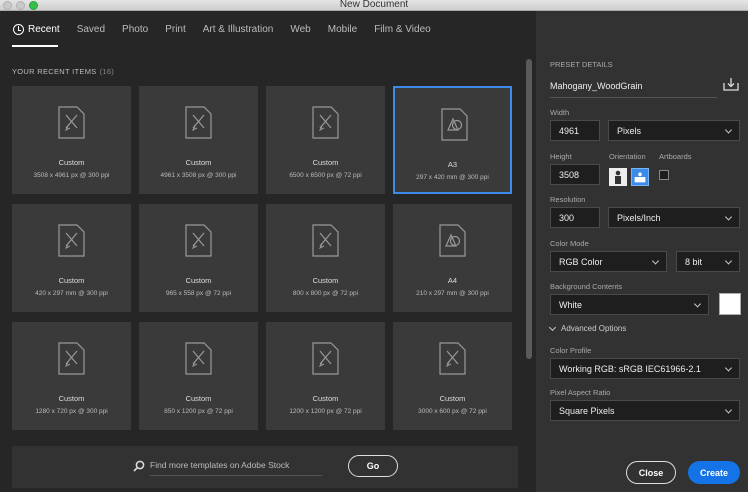 This screenshot has width=748, height=492. What do you see at coordinates (452, 258) in the screenshot?
I see `recent-item-card: A4 210 x 297 mm @ 300 ppi` at bounding box center [452, 258].